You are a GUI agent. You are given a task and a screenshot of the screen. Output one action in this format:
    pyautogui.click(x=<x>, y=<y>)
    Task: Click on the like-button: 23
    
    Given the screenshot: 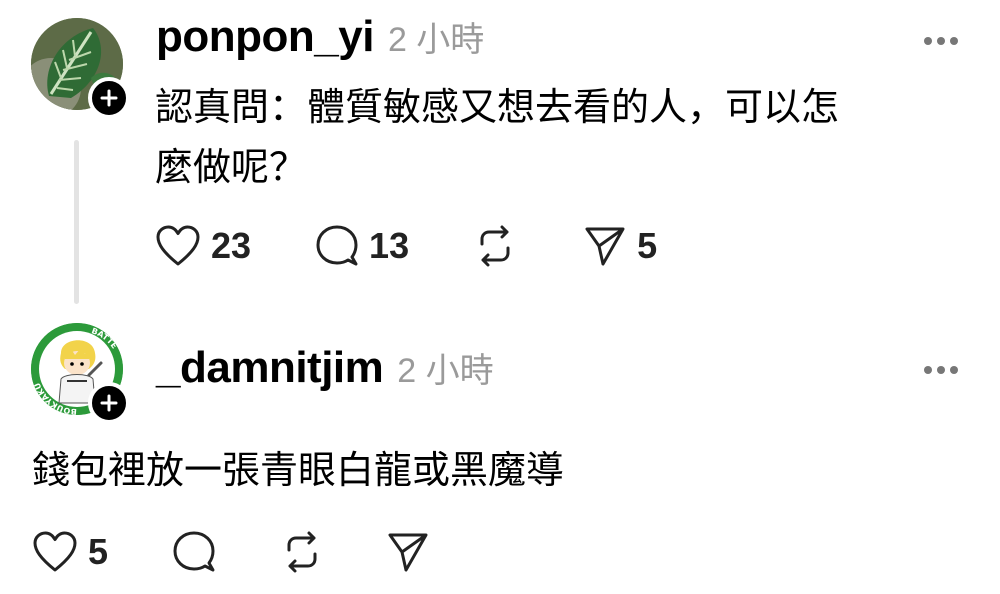 What is the action you would take?
    pyautogui.click(x=203, y=246)
    